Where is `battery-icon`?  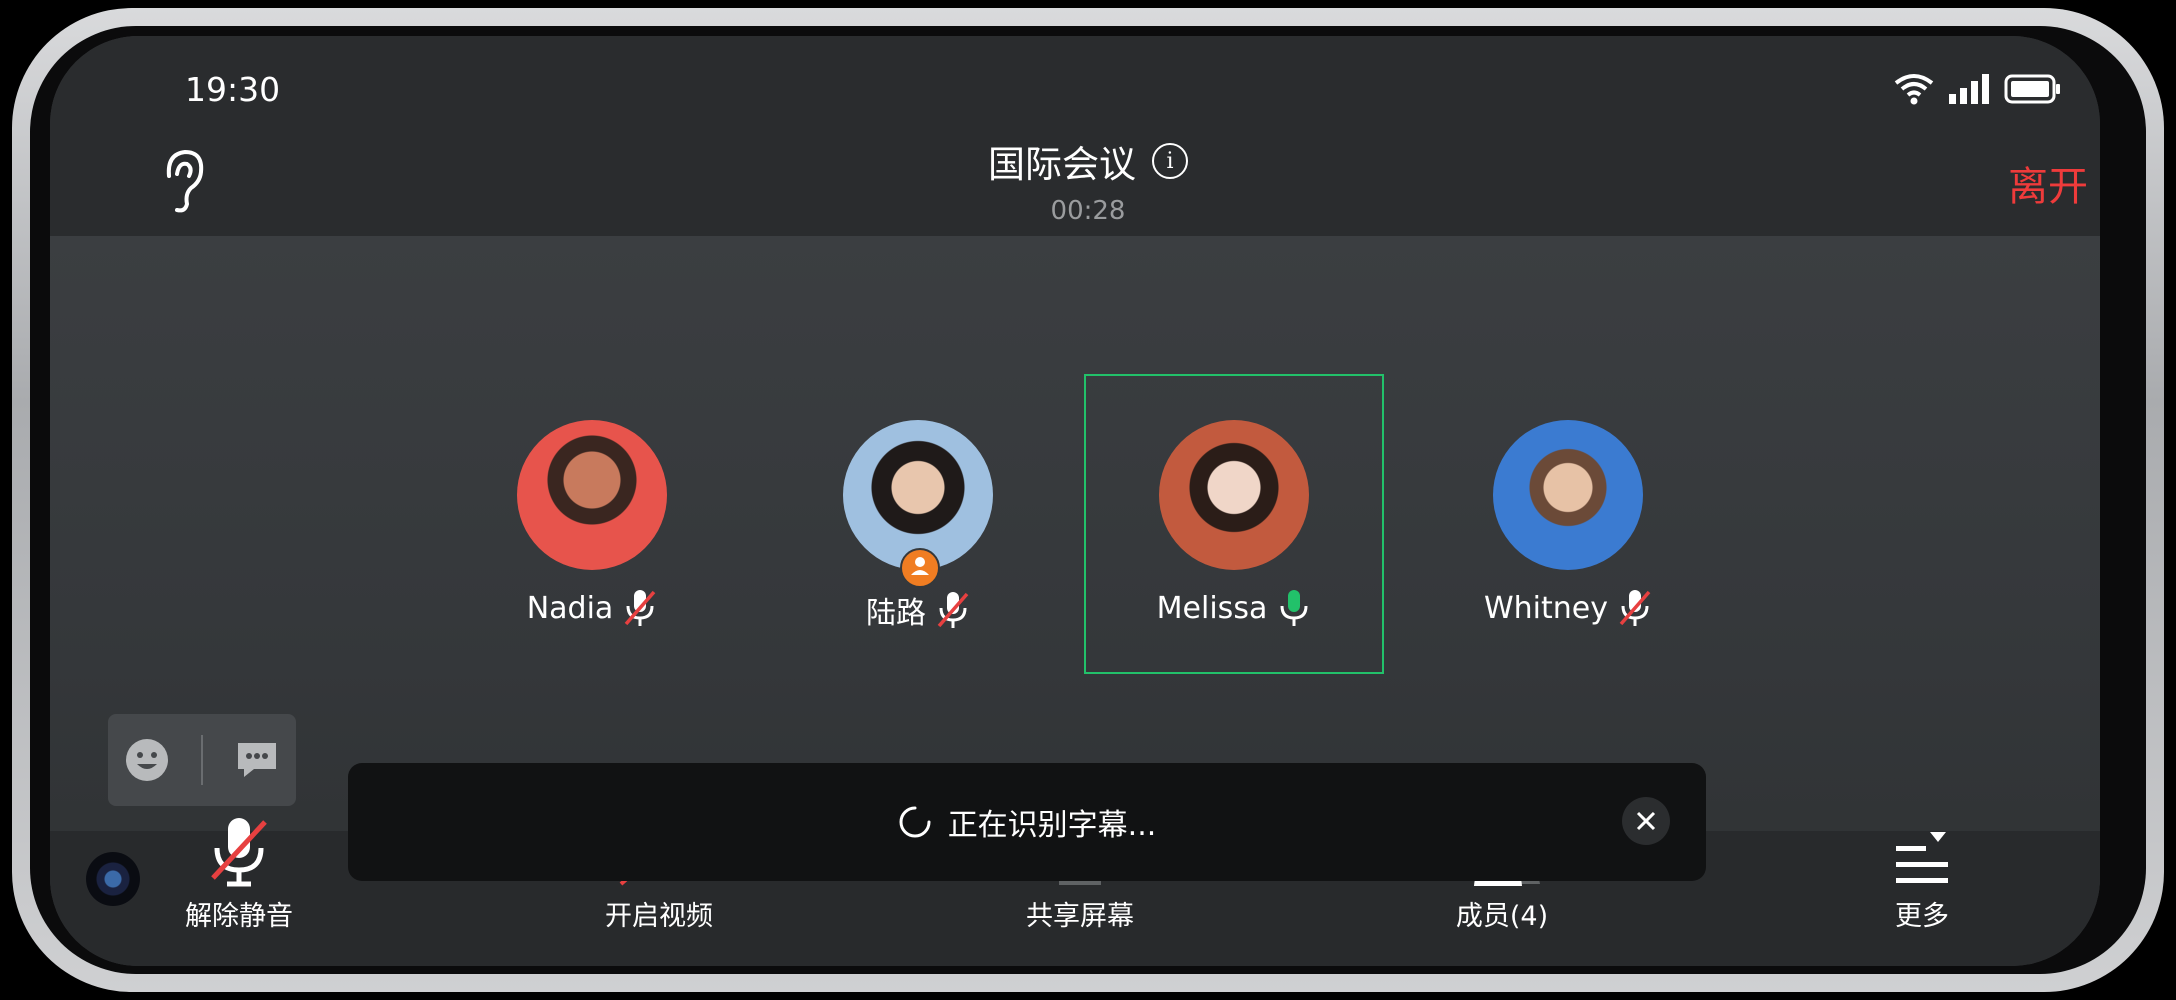 battery-icon is located at coordinates (2032, 89).